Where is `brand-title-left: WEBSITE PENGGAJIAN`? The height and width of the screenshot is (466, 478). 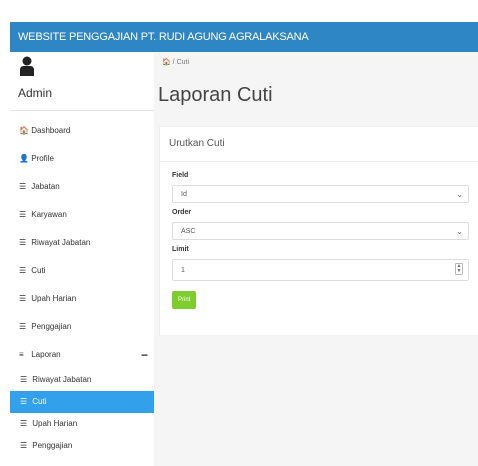 brand-title-left: WEBSITE PENGGAJIAN is located at coordinates (79, 37).